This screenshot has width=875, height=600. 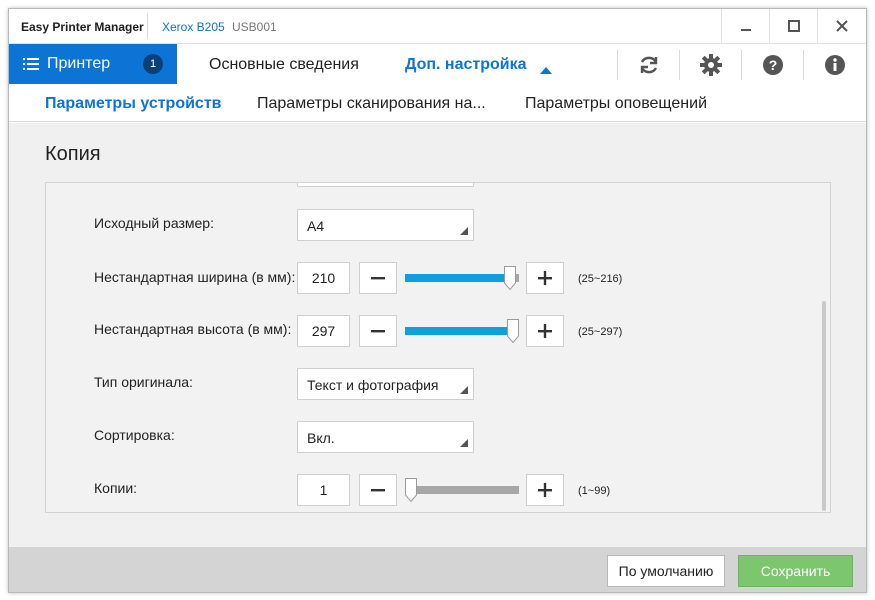 I want to click on minimize-icon, so click(x=745, y=30).